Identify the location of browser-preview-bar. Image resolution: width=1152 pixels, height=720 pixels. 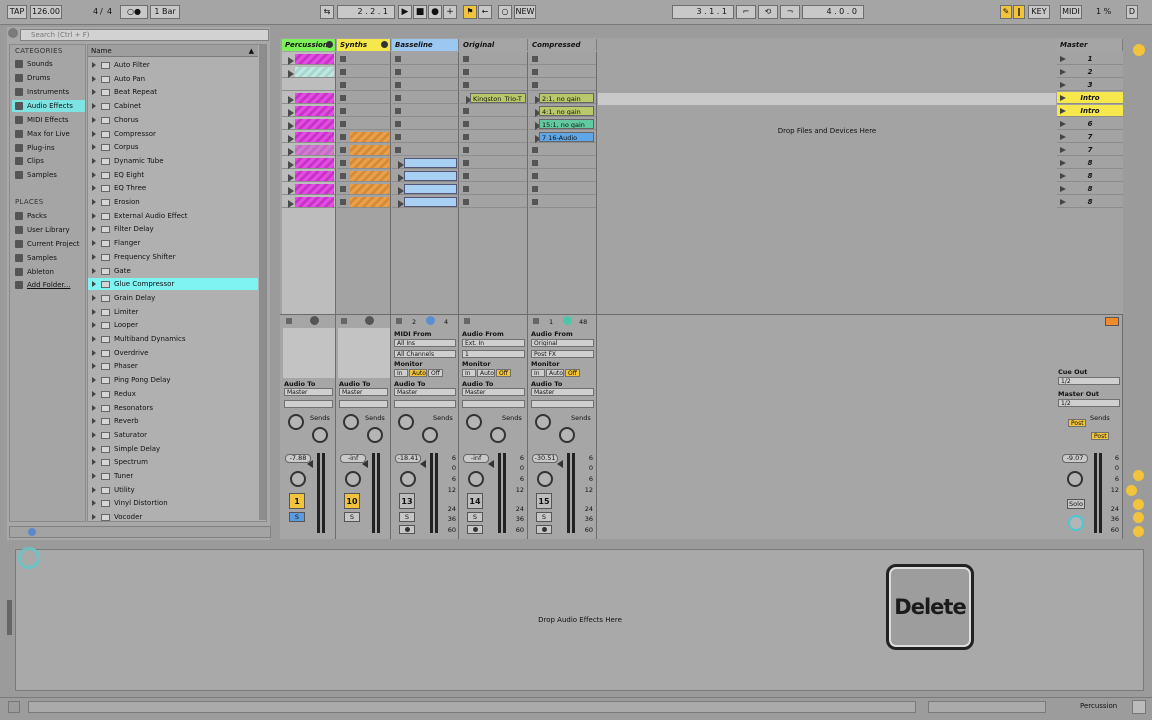
(140, 532).